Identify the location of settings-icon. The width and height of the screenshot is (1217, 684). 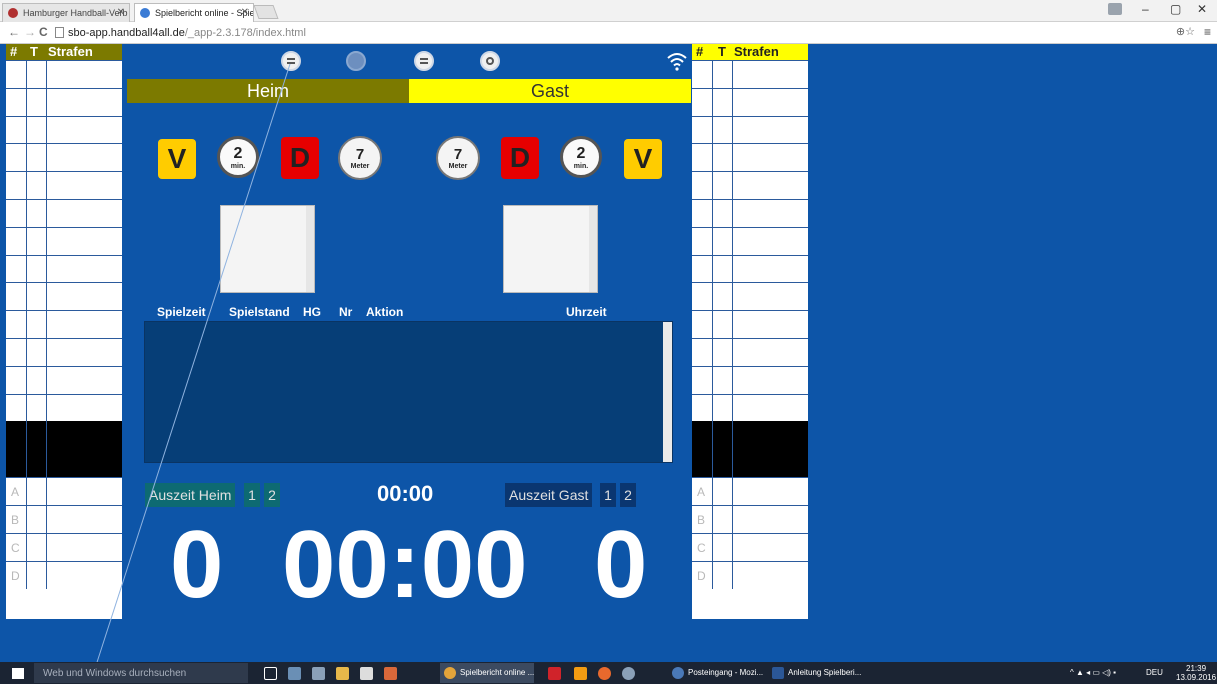
(490, 61).